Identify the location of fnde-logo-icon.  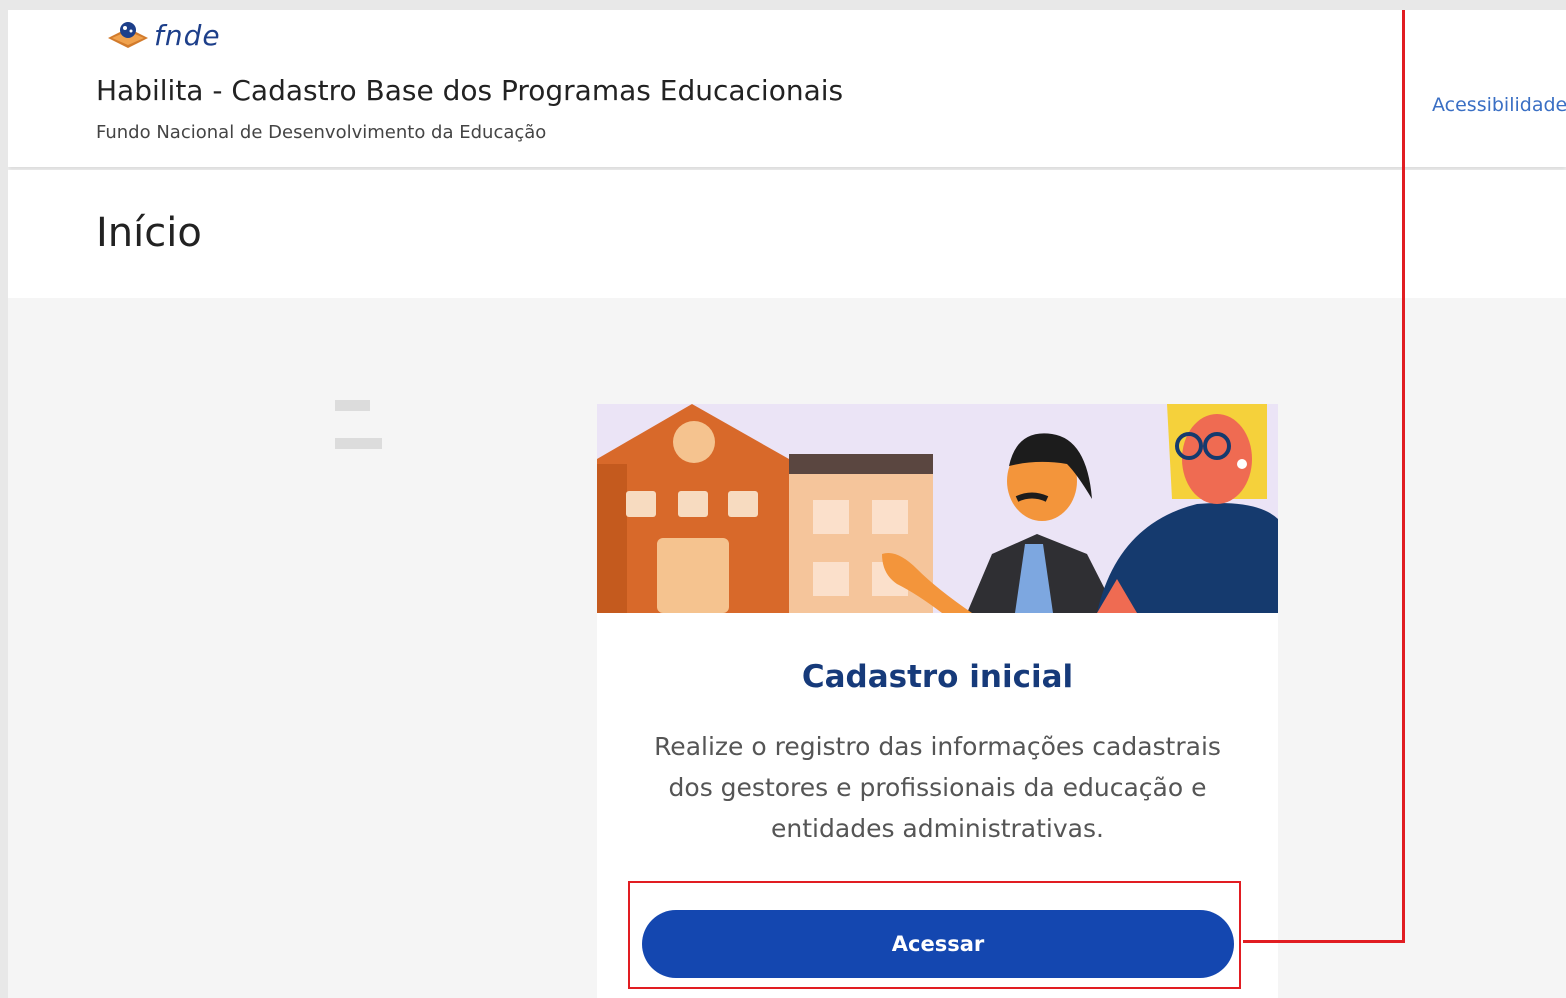
(128, 35).